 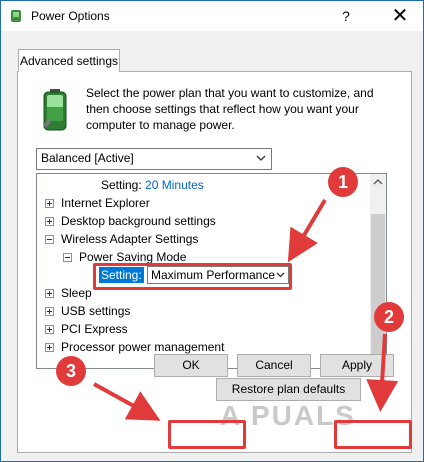 I want to click on annotation-badge-1: 1, so click(x=343, y=182).